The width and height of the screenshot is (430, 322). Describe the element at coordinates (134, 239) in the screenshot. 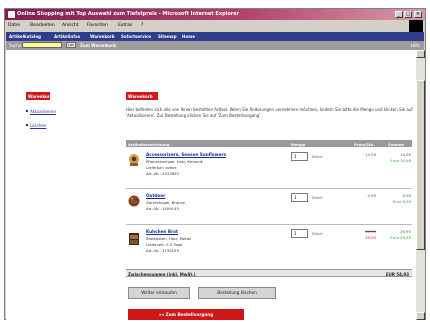

I see `bread-box-product-image` at that location.